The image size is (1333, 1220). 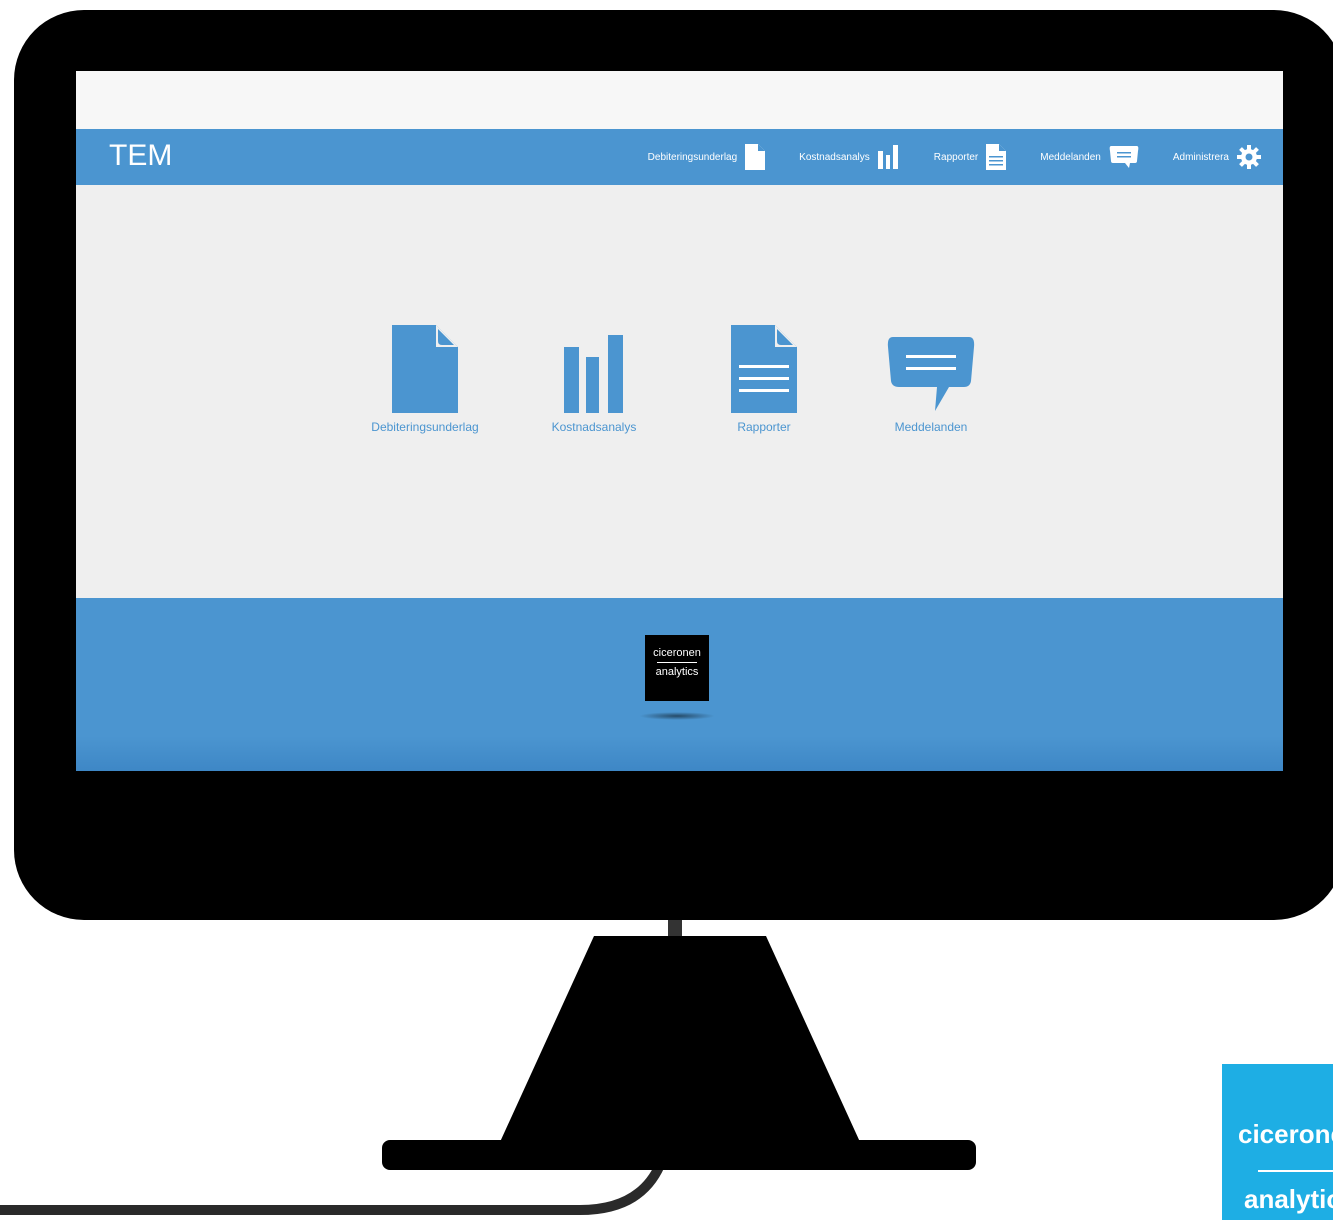 I want to click on ciceronen-logo: ciceronen analytics, so click(x=677, y=668).